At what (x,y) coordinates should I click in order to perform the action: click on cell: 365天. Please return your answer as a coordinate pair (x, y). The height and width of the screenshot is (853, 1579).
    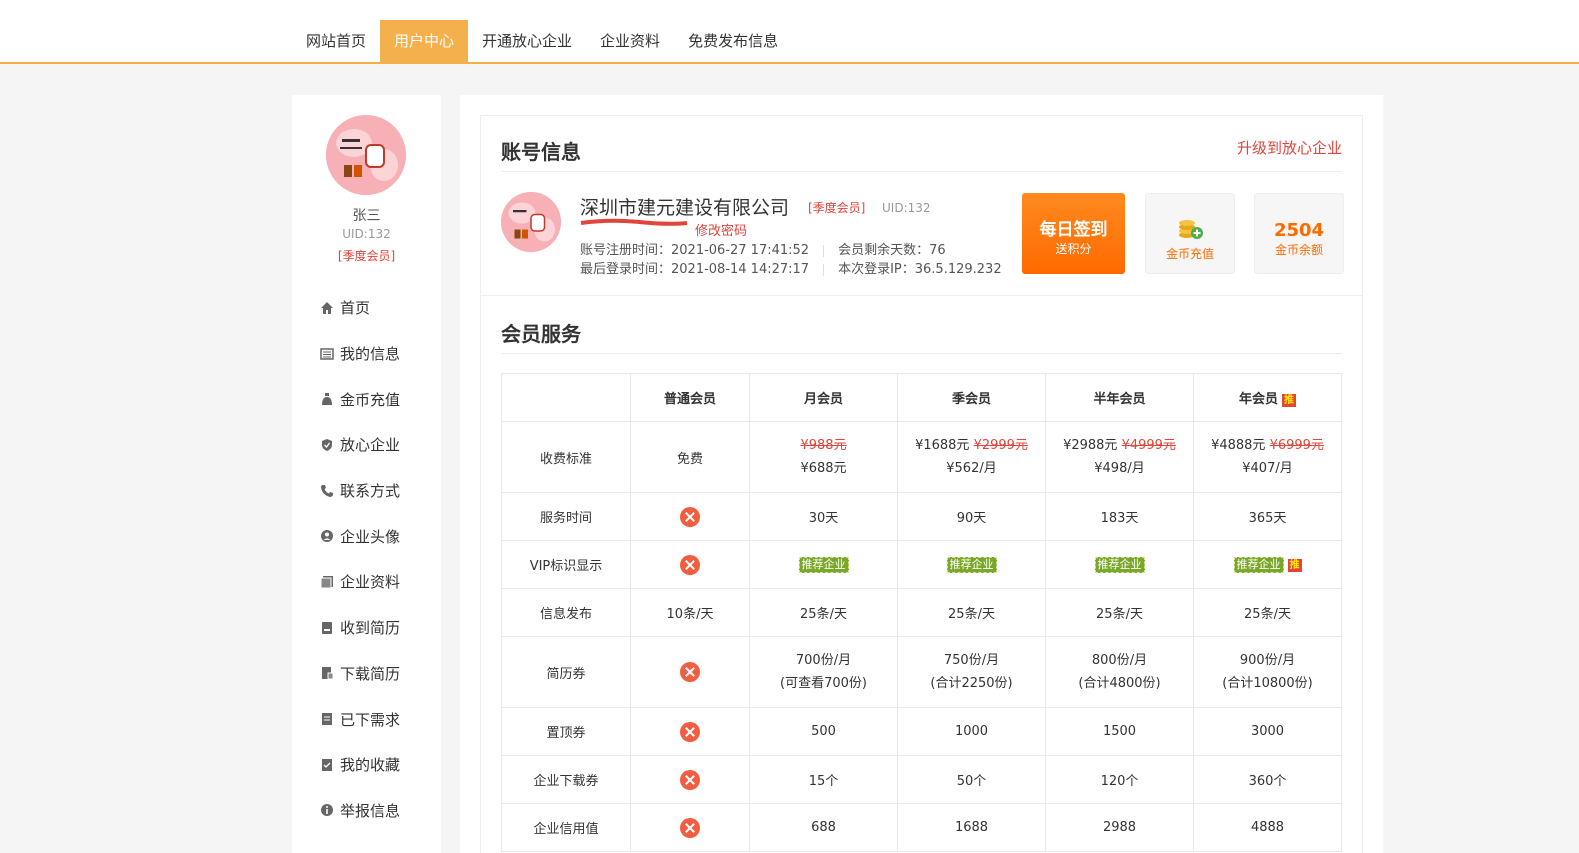
    Looking at the image, I should click on (1267, 516).